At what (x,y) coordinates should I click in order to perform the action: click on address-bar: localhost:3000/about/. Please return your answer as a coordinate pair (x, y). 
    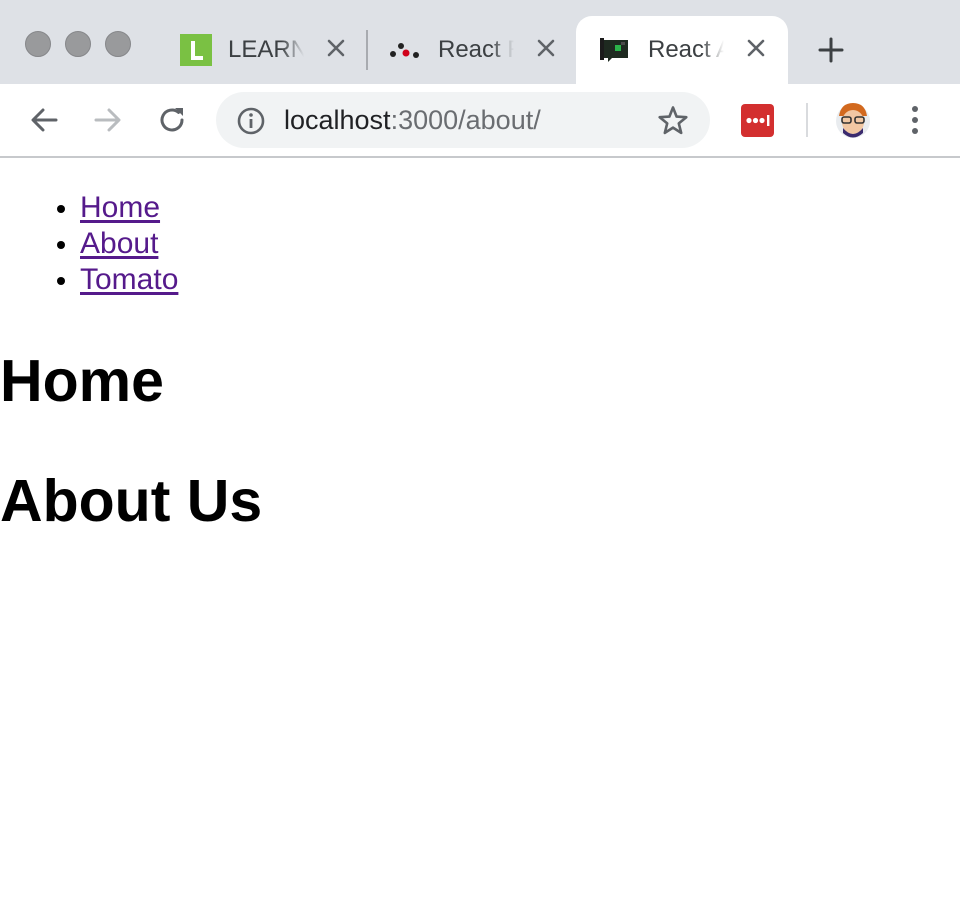
    Looking at the image, I should click on (463, 120).